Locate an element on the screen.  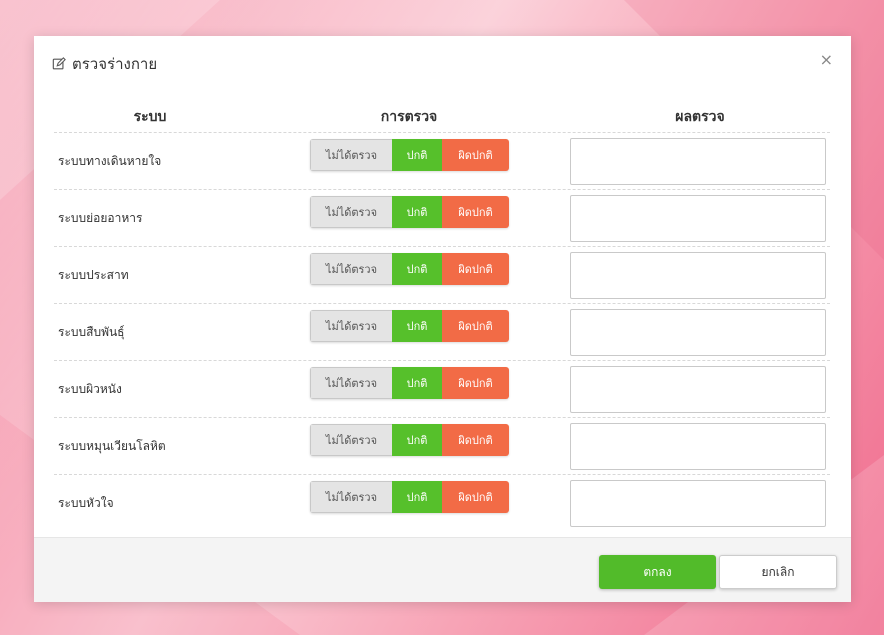
table-row: ระบบย่อยอาหาร ไม่ได้ตรวจ ปกติ ผิดปกติ is located at coordinates (442, 217).